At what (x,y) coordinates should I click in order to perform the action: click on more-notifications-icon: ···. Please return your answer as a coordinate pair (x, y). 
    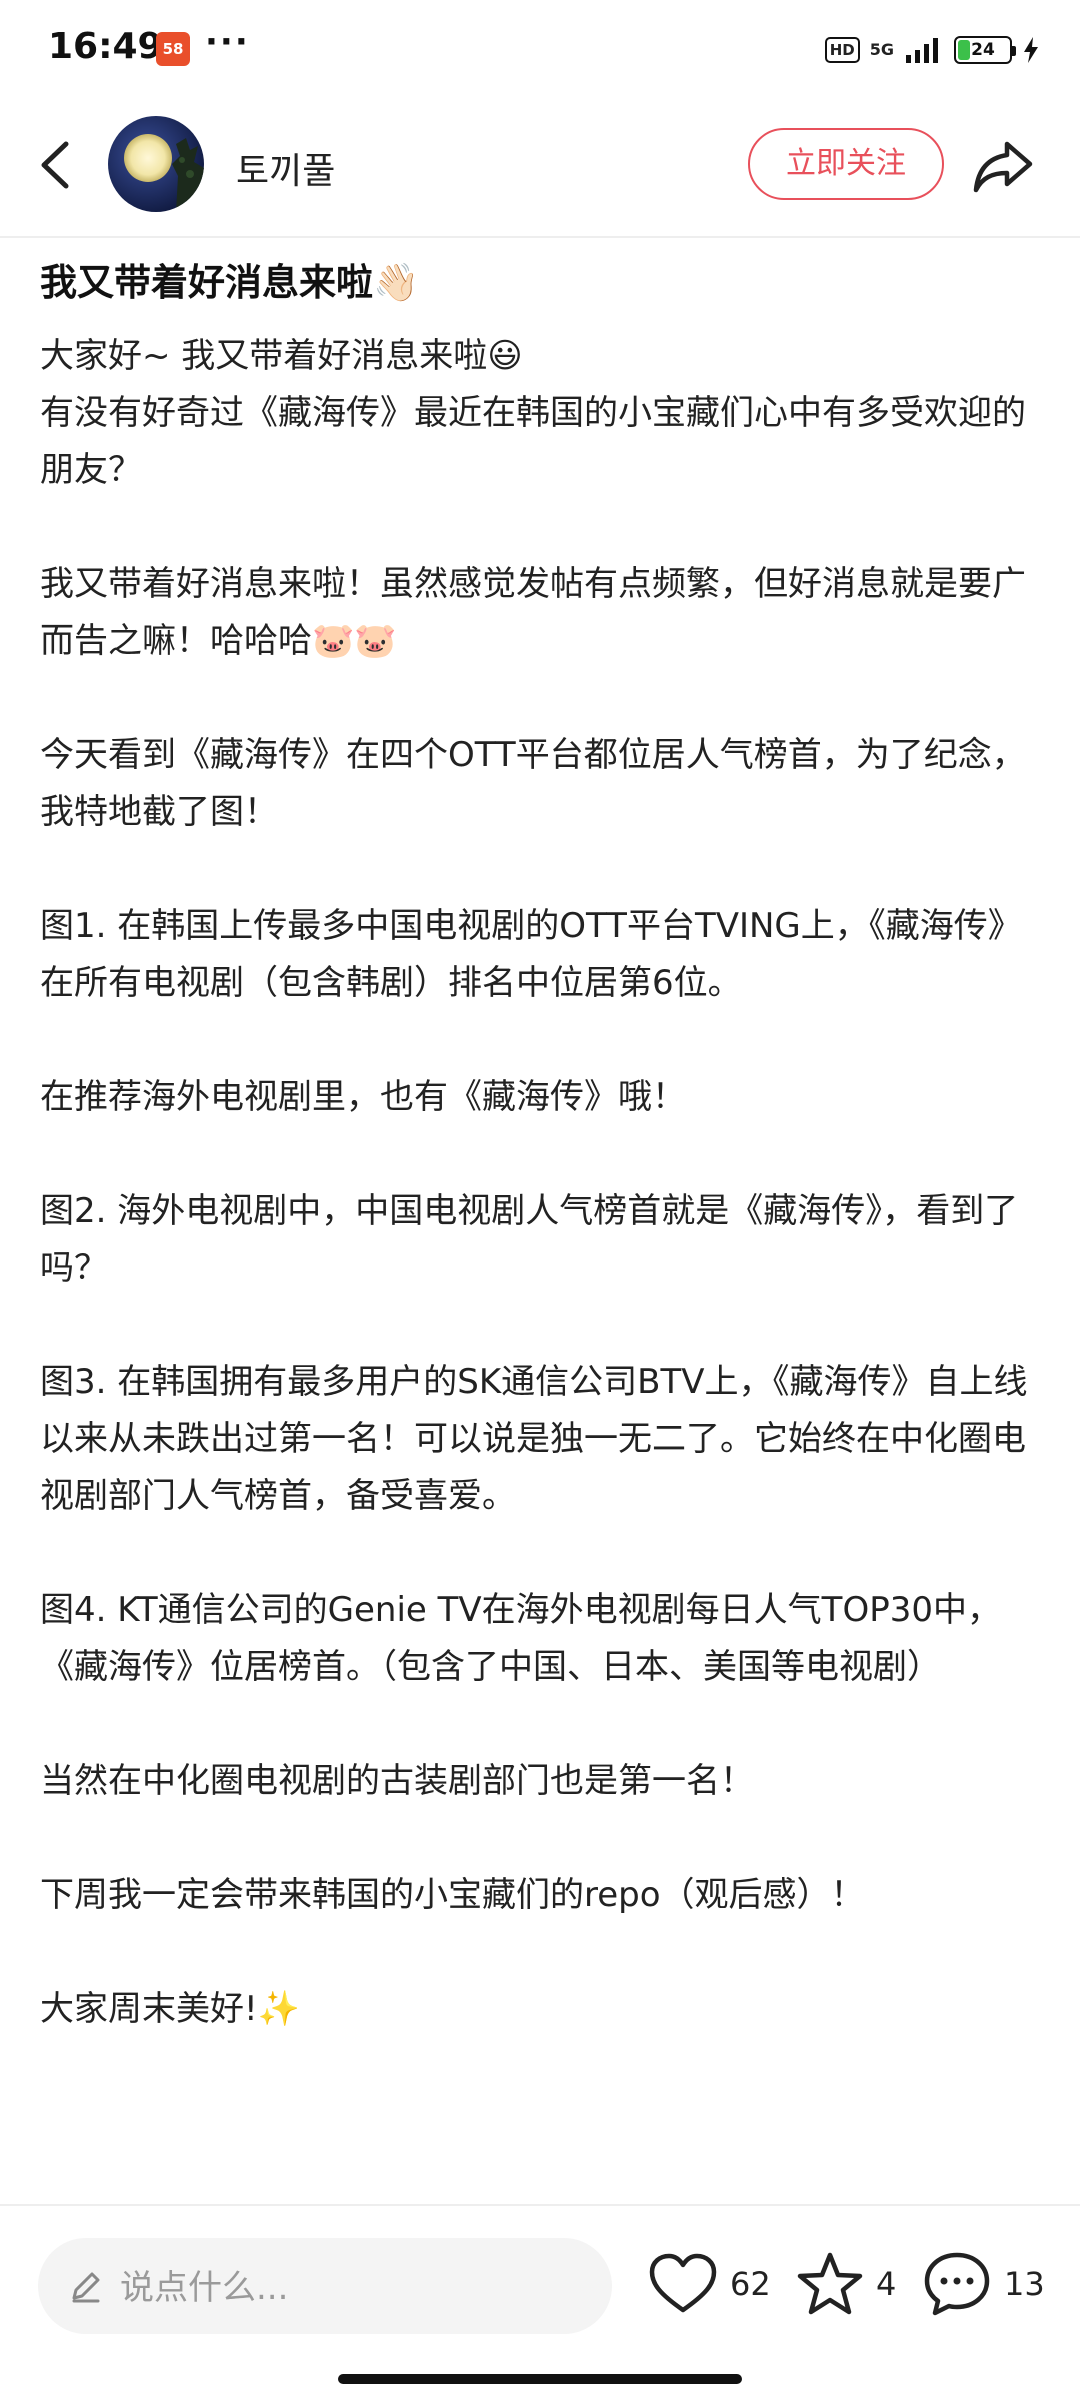
    Looking at the image, I should click on (227, 42).